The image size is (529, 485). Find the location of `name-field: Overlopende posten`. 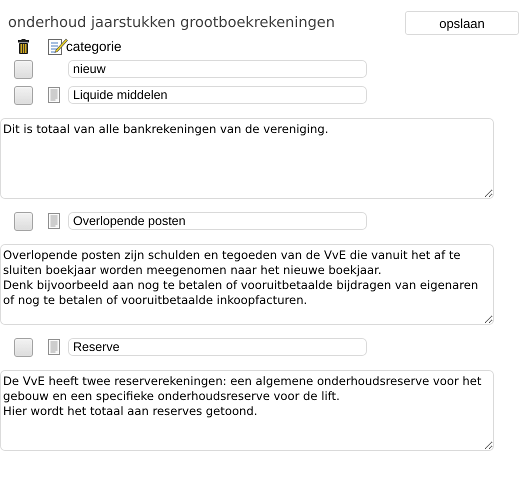

name-field: Overlopende posten is located at coordinates (217, 221).